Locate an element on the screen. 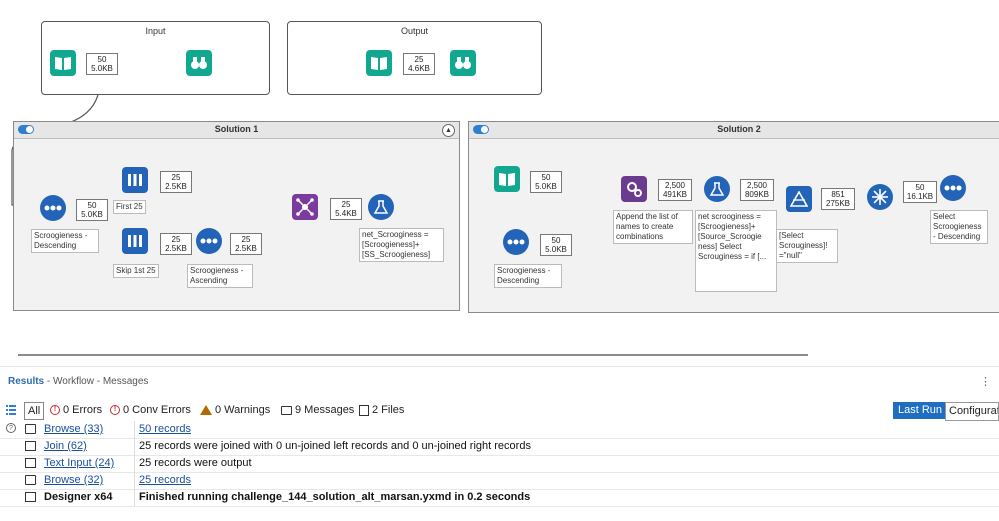  formula-record-badge: 2,500 809KB is located at coordinates (757, 190).